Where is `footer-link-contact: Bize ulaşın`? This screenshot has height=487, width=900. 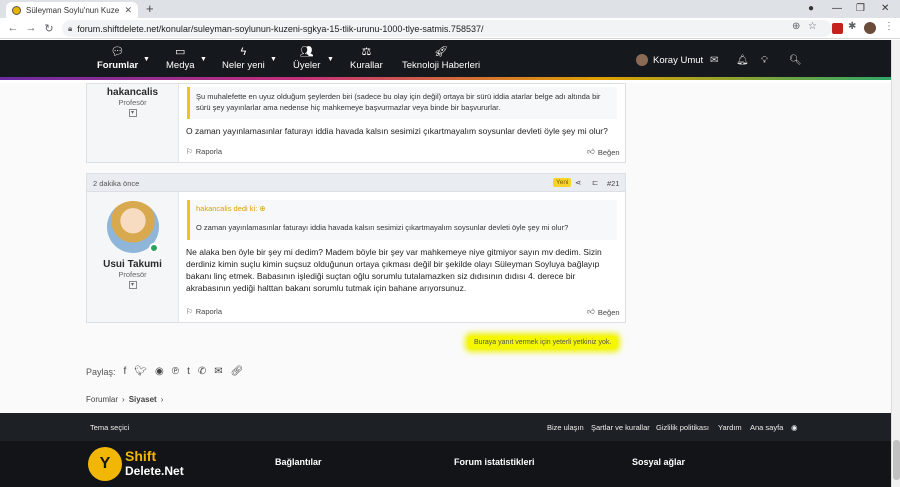 footer-link-contact: Bize ulaşın is located at coordinates (565, 427).